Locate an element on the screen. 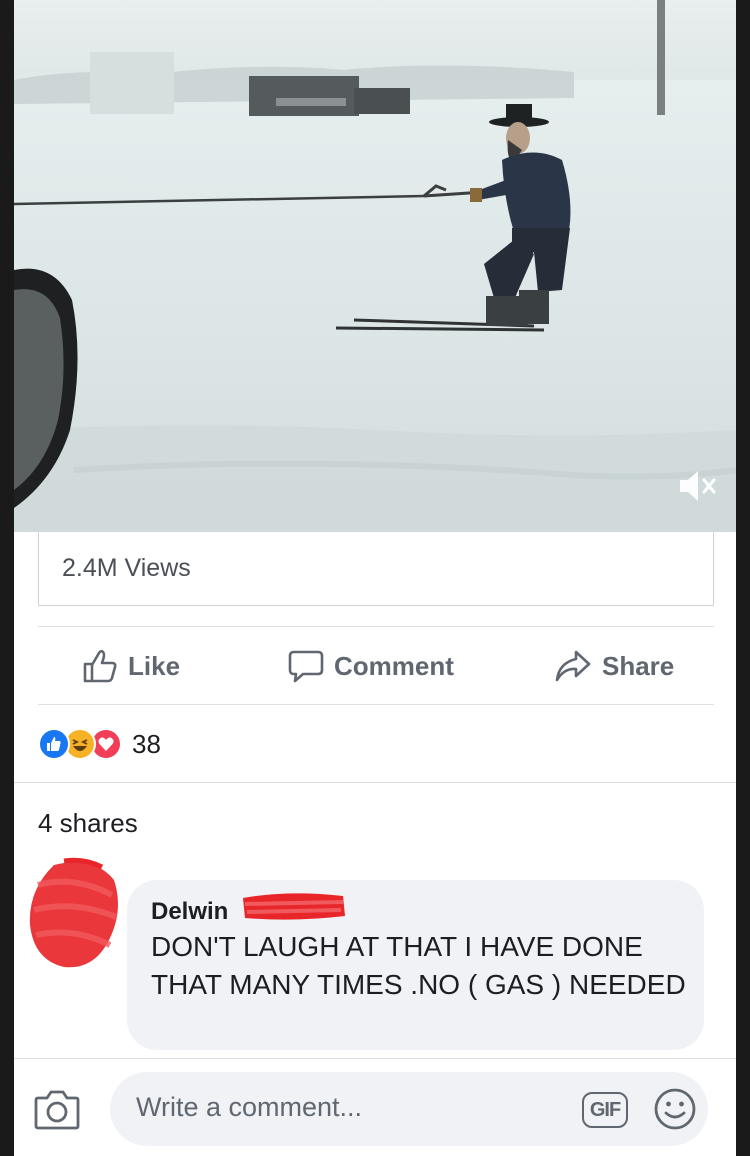 This screenshot has height=1156, width=750. camera-button is located at coordinates (57, 1109).